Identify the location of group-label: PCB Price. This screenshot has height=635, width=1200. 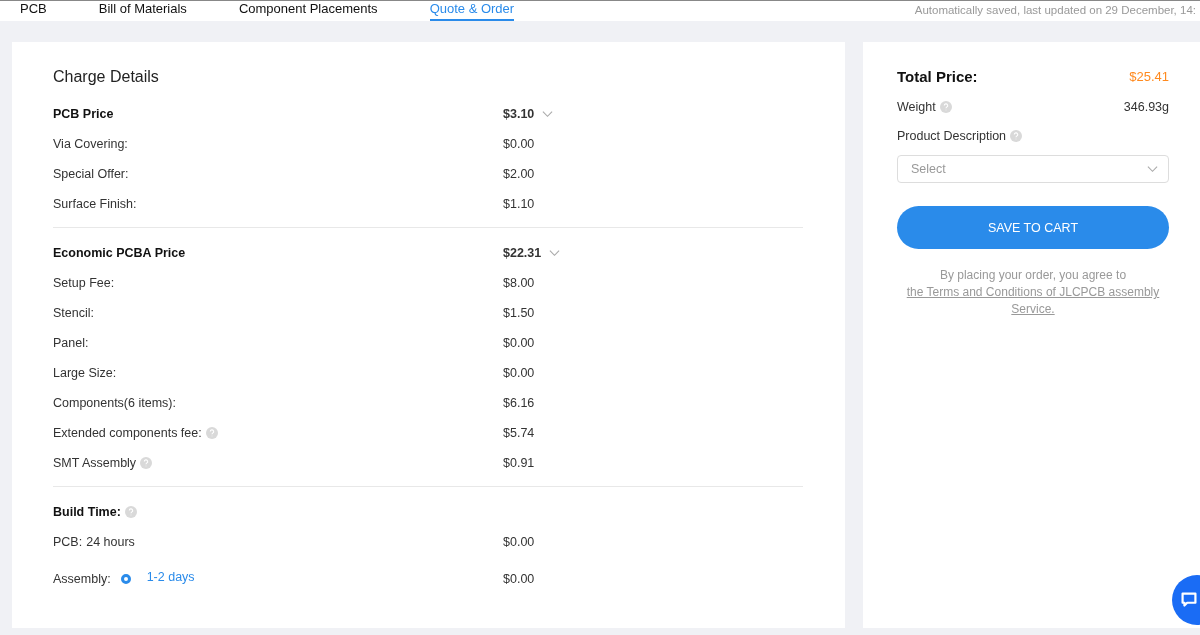
(84, 114).